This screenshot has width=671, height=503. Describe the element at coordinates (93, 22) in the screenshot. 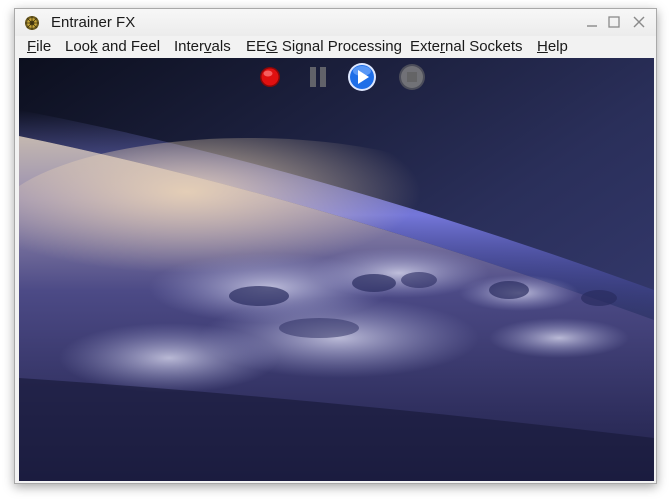

I see `window-title: Entrainer FX` at that location.